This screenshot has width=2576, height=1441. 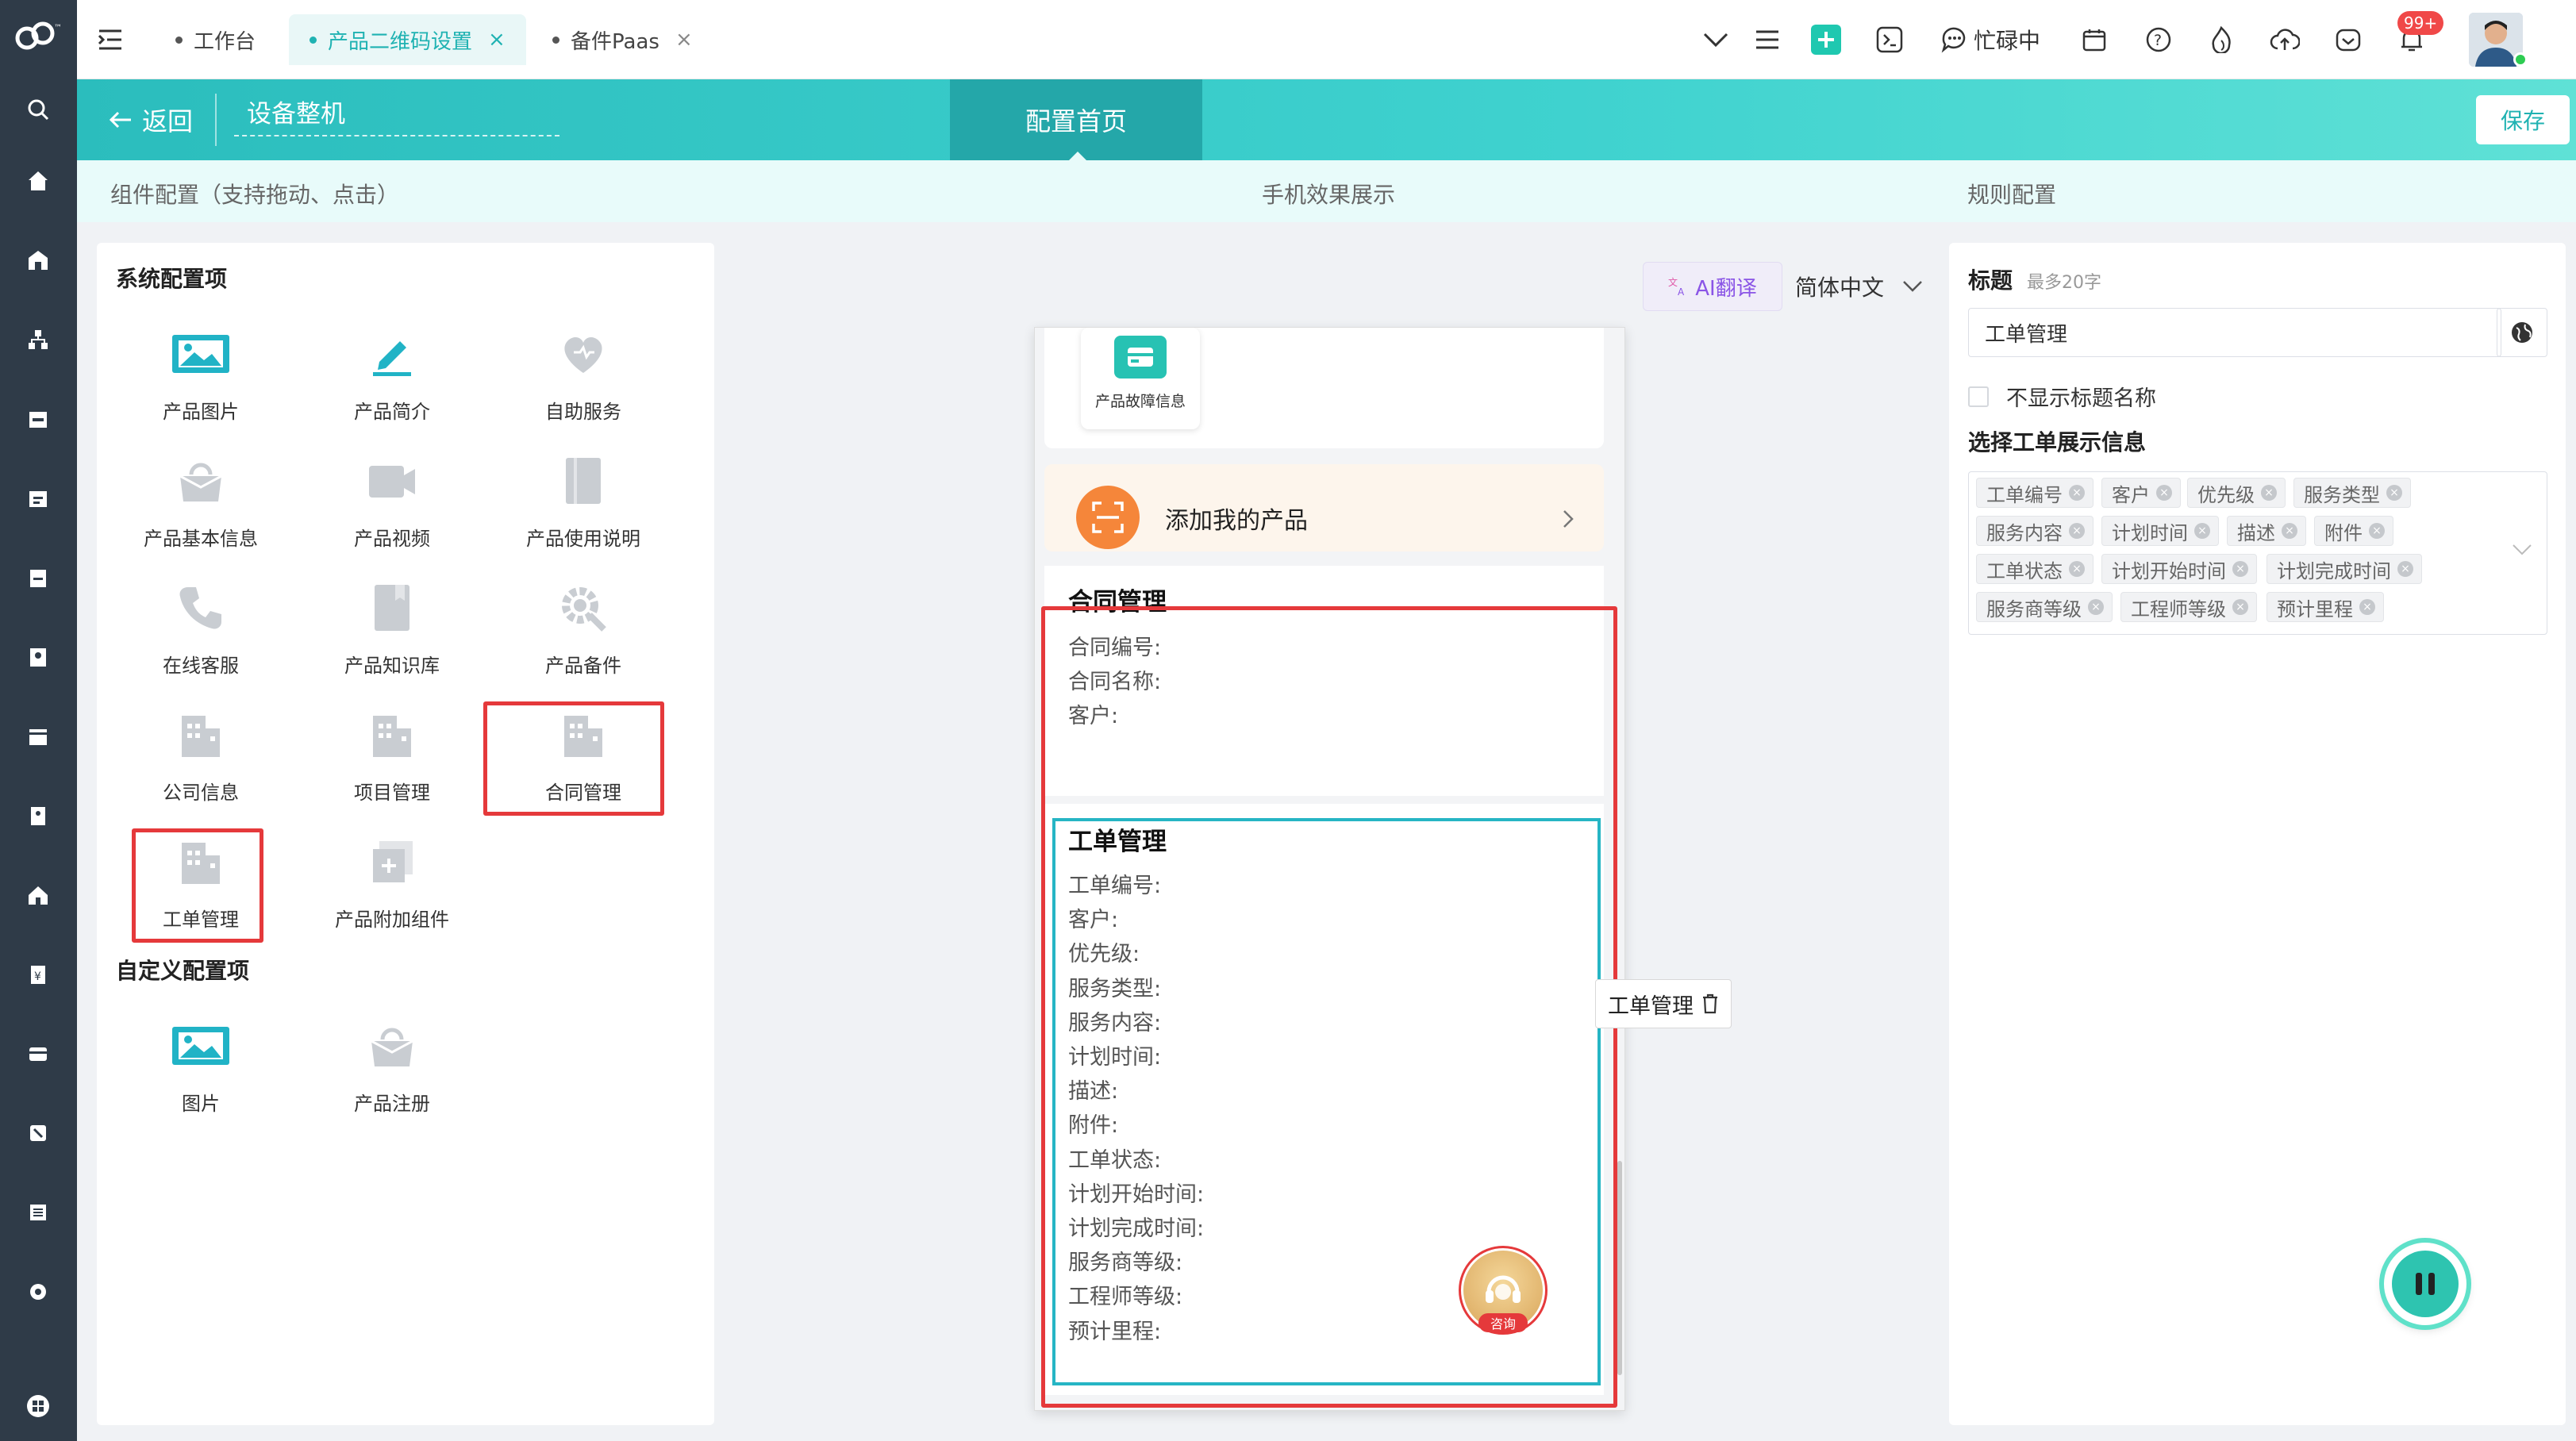 What do you see at coordinates (201, 1069) in the screenshot?
I see `component-custom-image: 图片` at bounding box center [201, 1069].